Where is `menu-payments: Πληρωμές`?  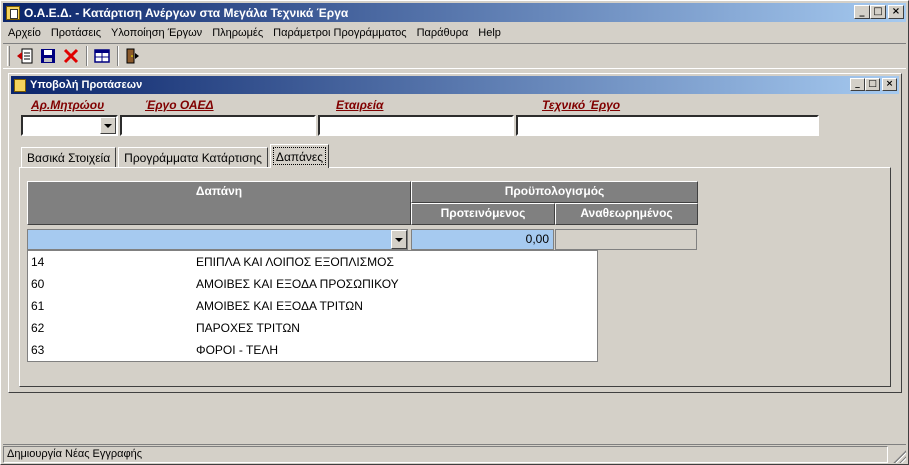 menu-payments: Πληρωμές is located at coordinates (237, 33).